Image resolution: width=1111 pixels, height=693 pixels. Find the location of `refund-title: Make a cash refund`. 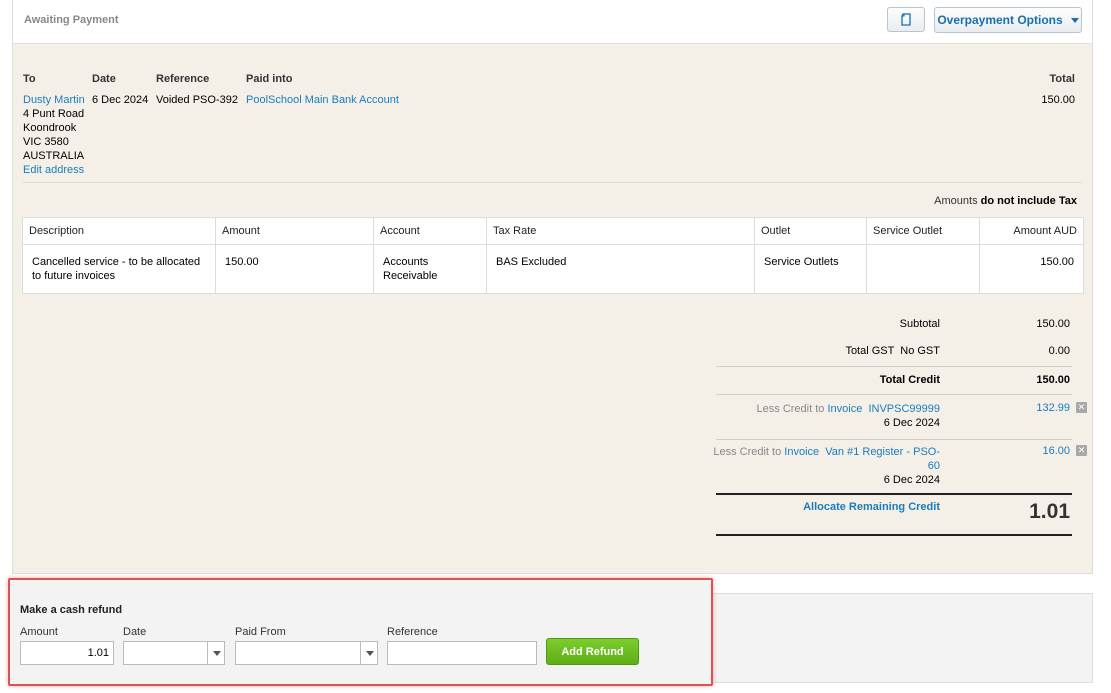

refund-title: Make a cash refund is located at coordinates (71, 610).